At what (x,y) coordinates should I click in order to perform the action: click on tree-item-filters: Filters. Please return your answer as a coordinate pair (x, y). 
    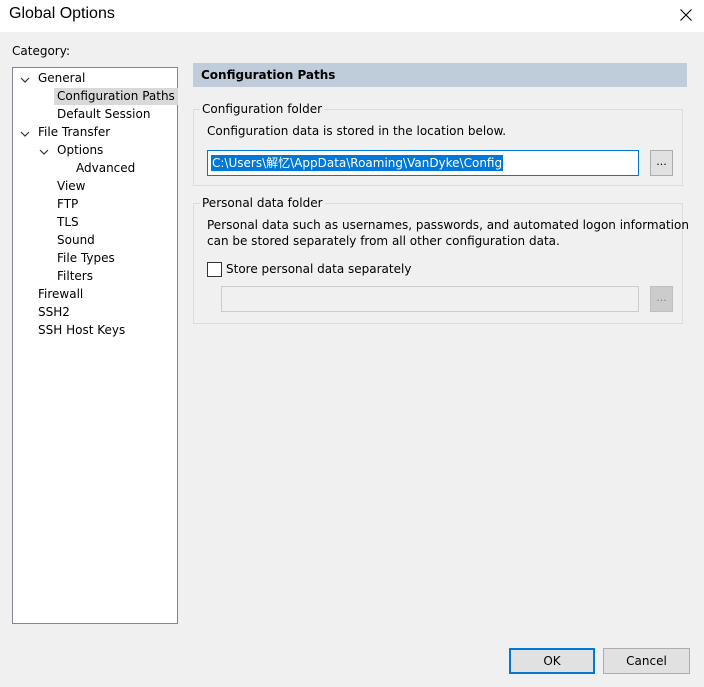
    Looking at the image, I should click on (75, 276).